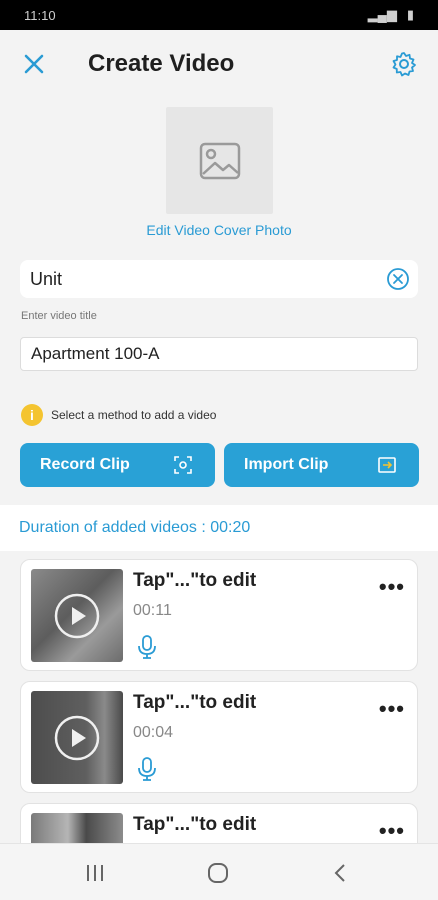  Describe the element at coordinates (286, 464) in the screenshot. I see `import-clip-label: Import Clip` at that location.